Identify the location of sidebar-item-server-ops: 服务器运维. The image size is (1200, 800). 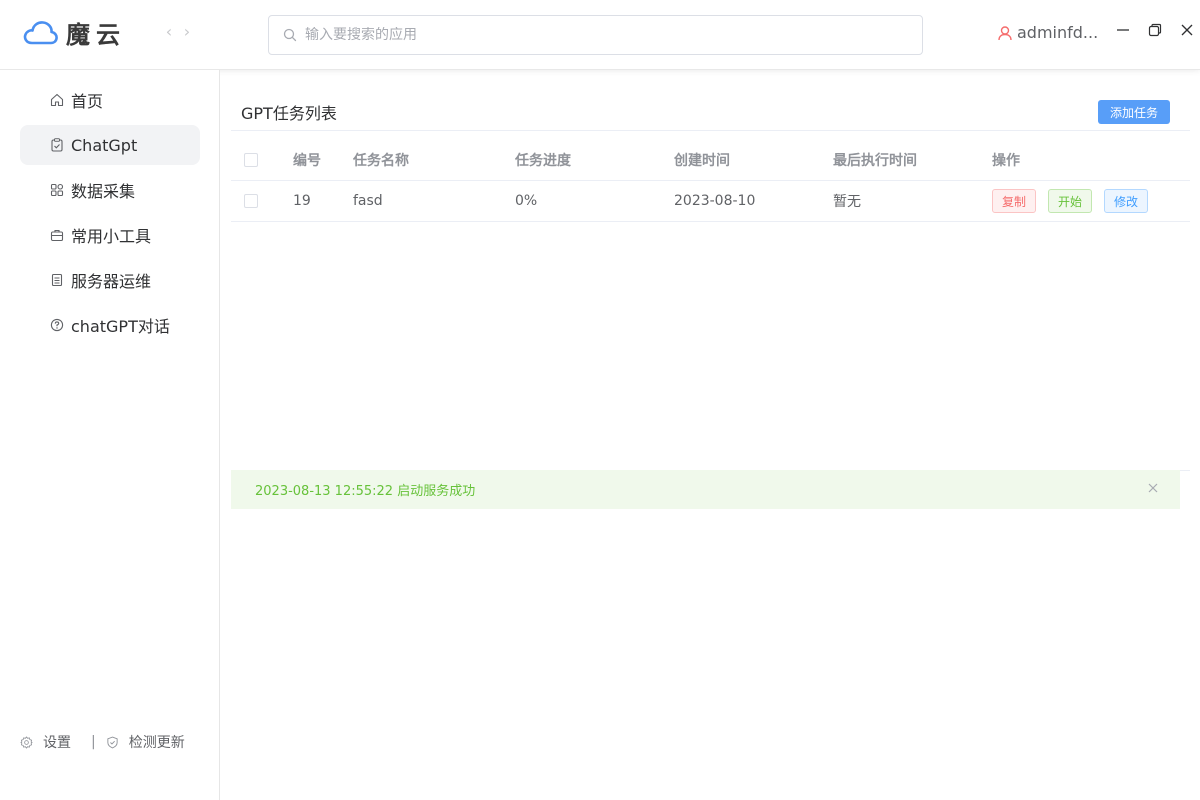
(110, 280).